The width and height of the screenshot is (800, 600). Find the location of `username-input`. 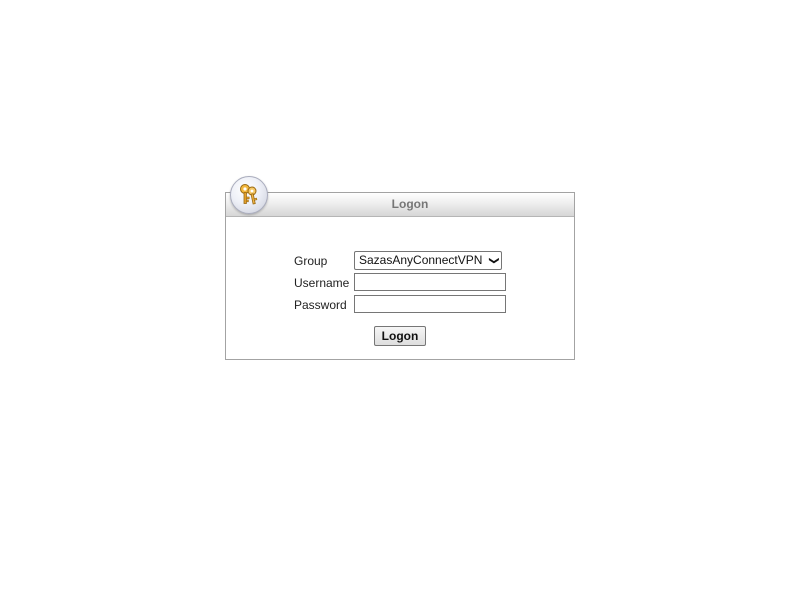

username-input is located at coordinates (430, 282).